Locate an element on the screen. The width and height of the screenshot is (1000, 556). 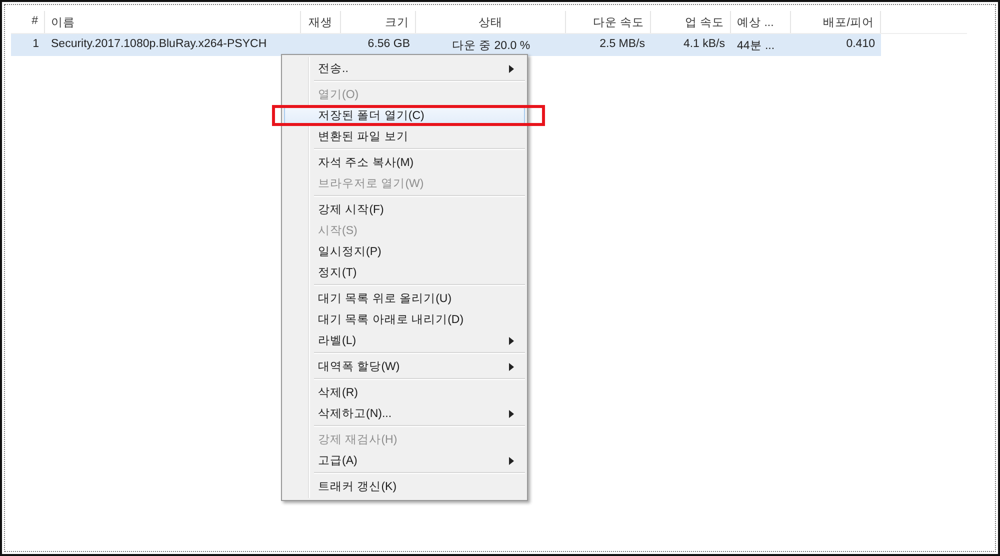
menu-item: 강제 시작(F) is located at coordinates (404, 209).